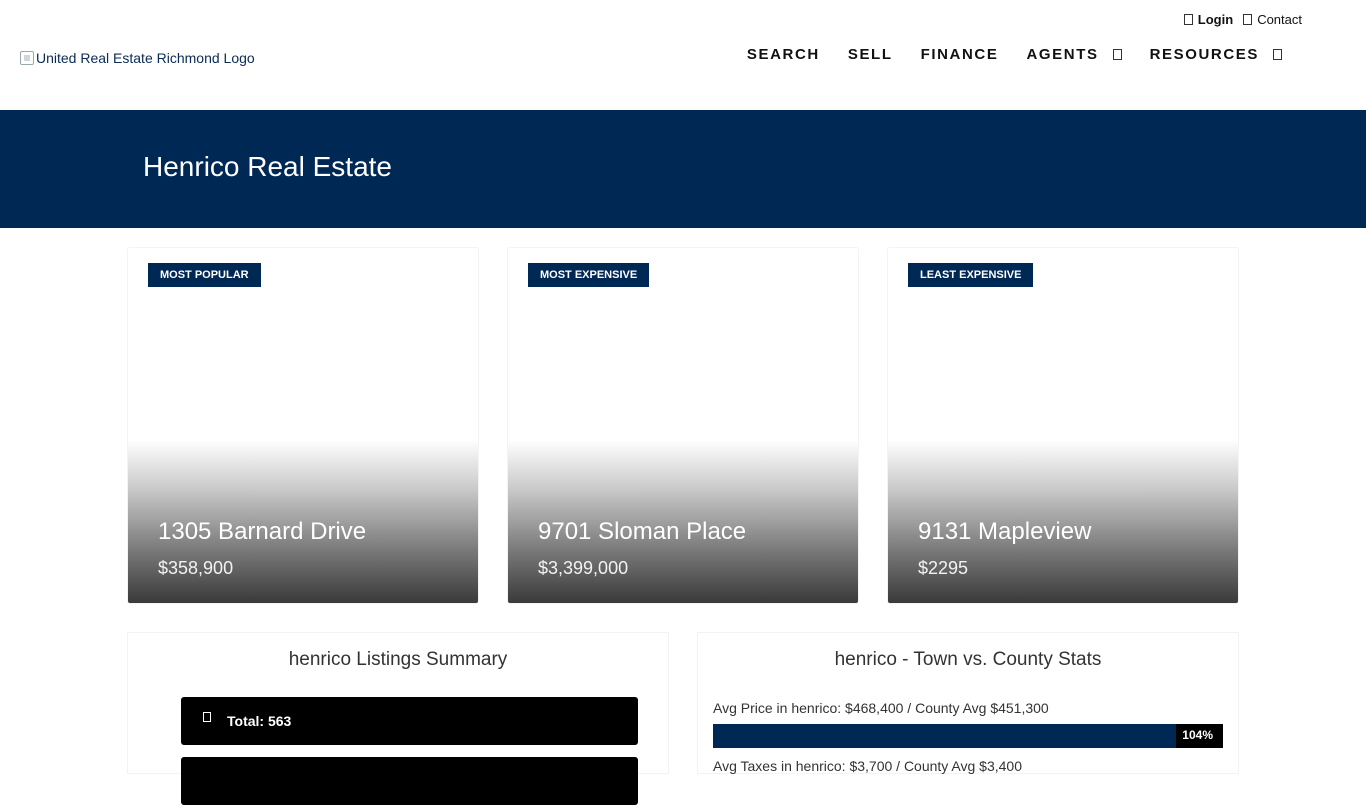 The image size is (1366, 805). What do you see at coordinates (1188, 19) in the screenshot?
I see `user-icon` at bounding box center [1188, 19].